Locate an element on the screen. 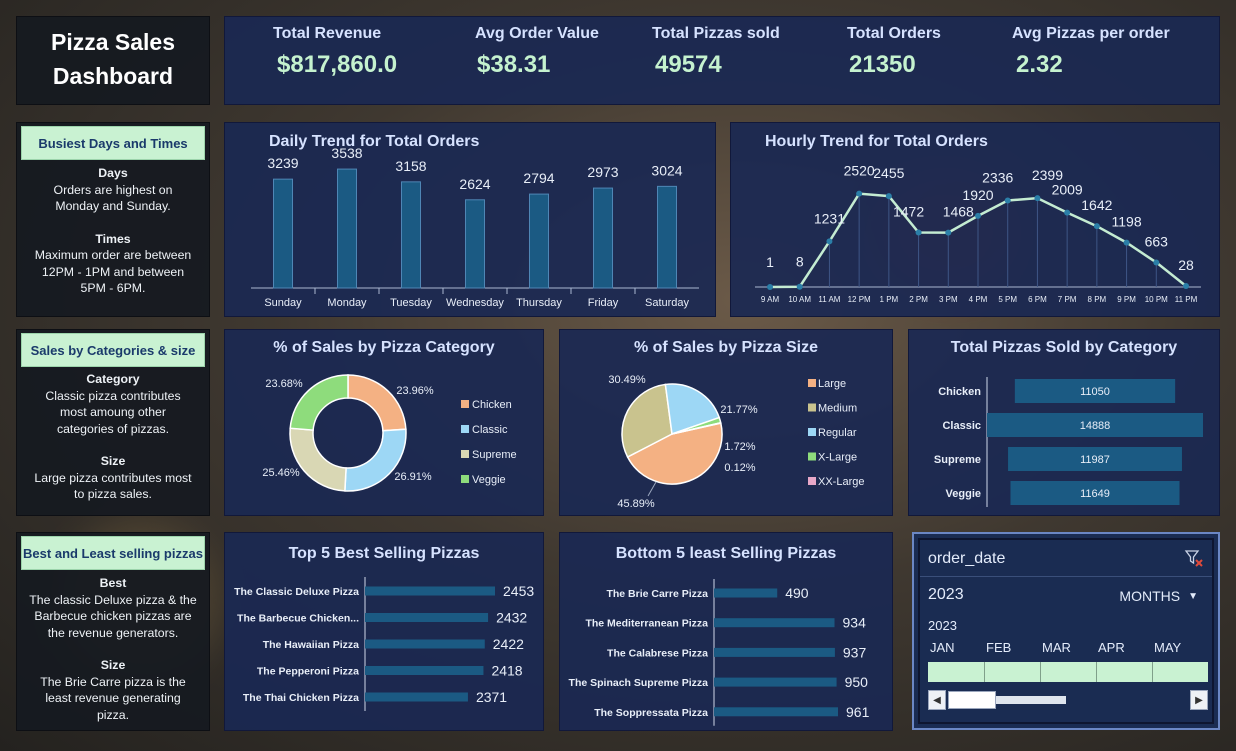  slicer-field-label: order_date is located at coordinates (967, 558).